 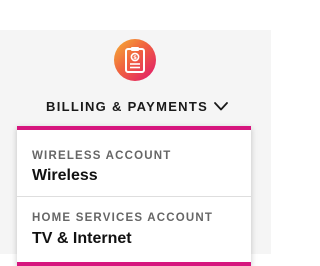 I want to click on chevron-down-icon, so click(x=221, y=106).